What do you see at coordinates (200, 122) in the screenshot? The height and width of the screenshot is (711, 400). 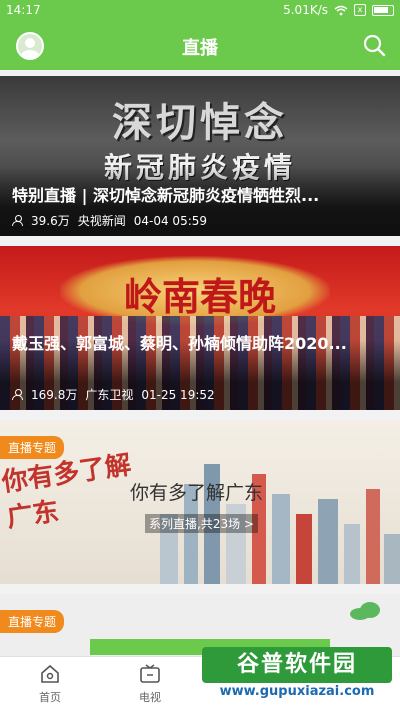 I see `card-image-text: 深切悼念` at bounding box center [200, 122].